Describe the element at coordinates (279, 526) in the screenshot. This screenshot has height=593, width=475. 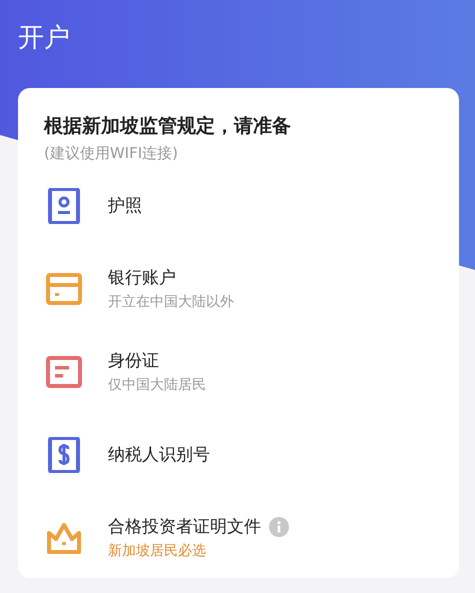
I see `info-icon` at that location.